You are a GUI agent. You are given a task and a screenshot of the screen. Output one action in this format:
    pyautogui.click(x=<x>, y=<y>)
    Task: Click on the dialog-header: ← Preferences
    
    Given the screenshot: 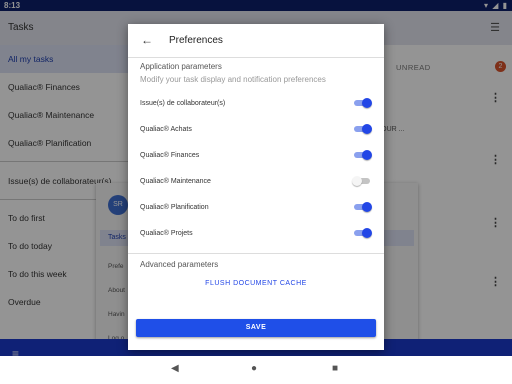 What is the action you would take?
    pyautogui.click(x=256, y=41)
    